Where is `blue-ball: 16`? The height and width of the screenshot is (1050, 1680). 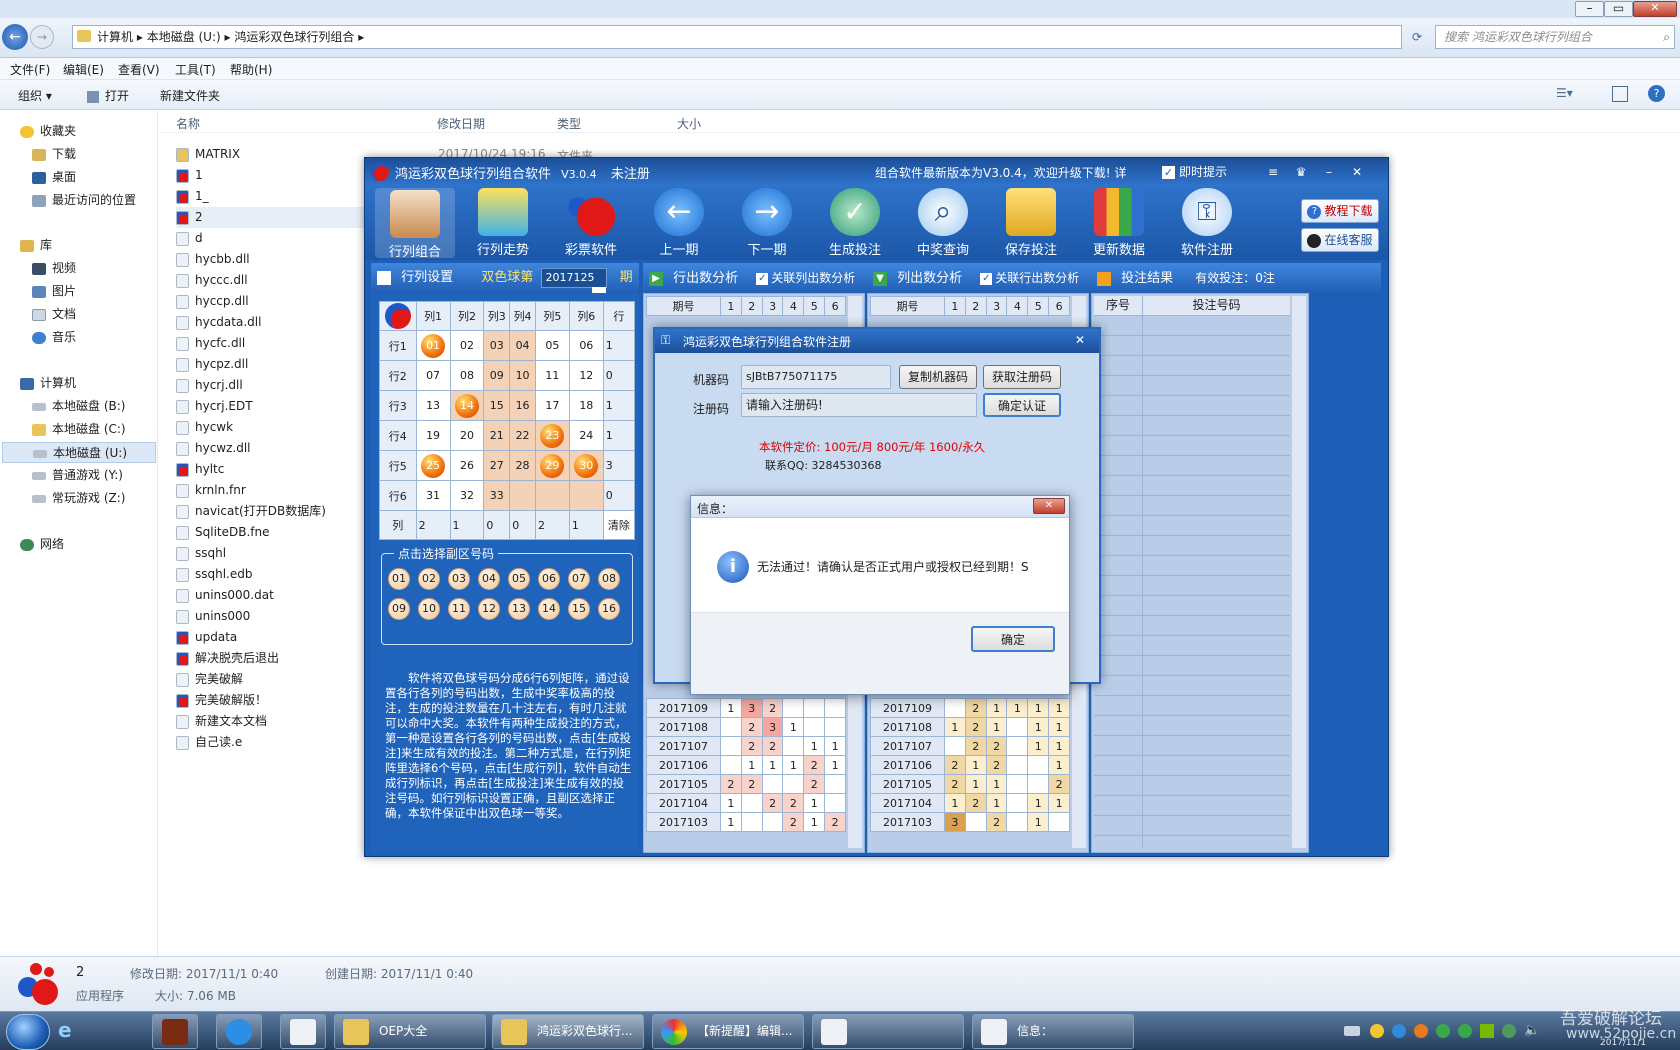 blue-ball: 16 is located at coordinates (609, 609).